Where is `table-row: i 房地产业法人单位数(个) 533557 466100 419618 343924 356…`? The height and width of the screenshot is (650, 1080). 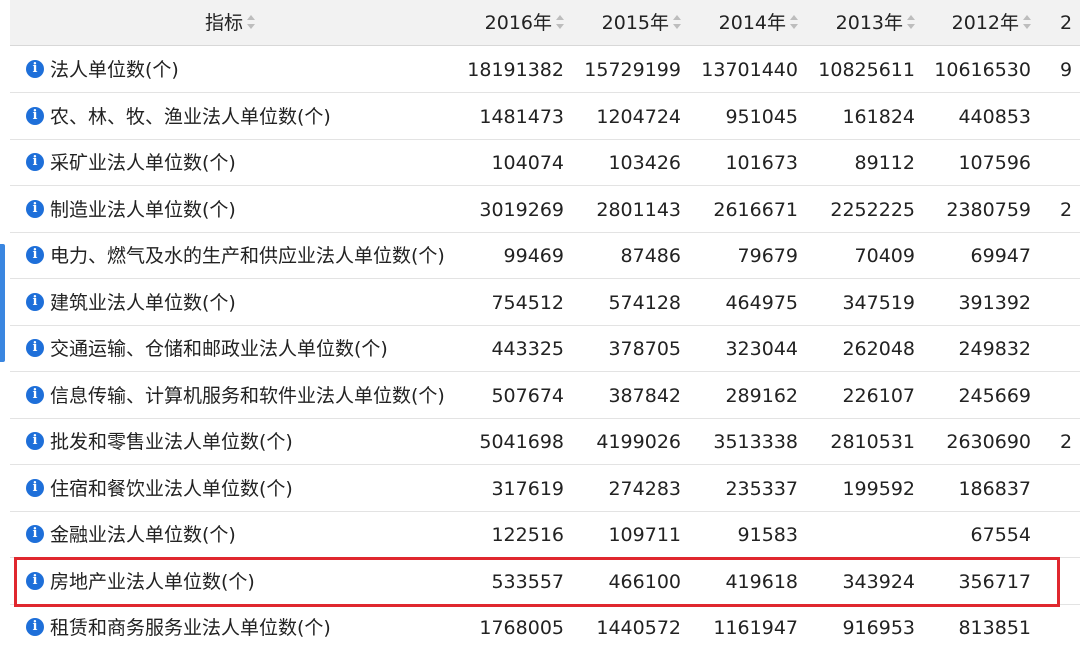 table-row: i 房地产业法人单位数(个) 533557 466100 419618 343924 356… is located at coordinates (545, 581).